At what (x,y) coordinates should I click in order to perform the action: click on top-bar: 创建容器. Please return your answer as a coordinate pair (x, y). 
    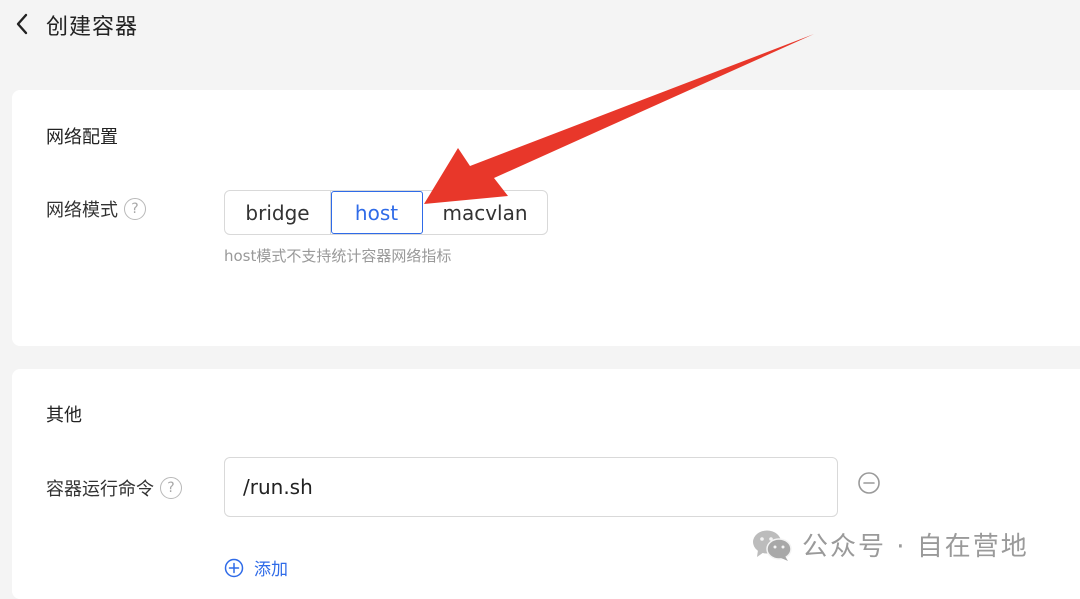
    Looking at the image, I should click on (540, 26).